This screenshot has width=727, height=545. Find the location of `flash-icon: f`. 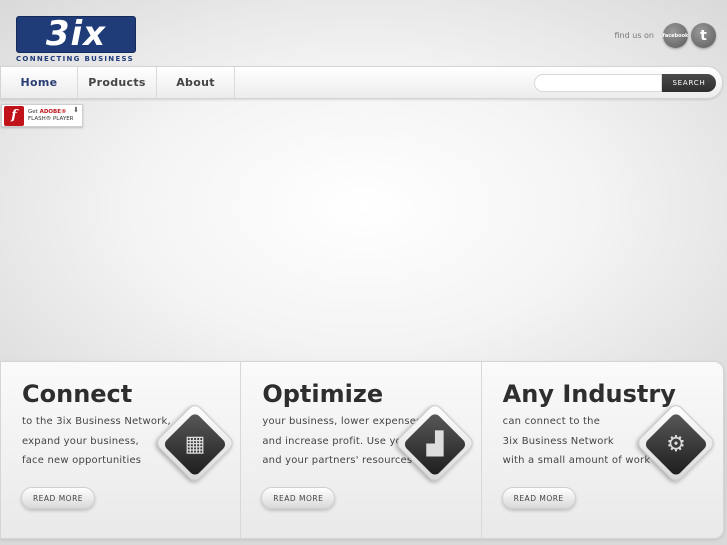

flash-icon: f is located at coordinates (14, 115).